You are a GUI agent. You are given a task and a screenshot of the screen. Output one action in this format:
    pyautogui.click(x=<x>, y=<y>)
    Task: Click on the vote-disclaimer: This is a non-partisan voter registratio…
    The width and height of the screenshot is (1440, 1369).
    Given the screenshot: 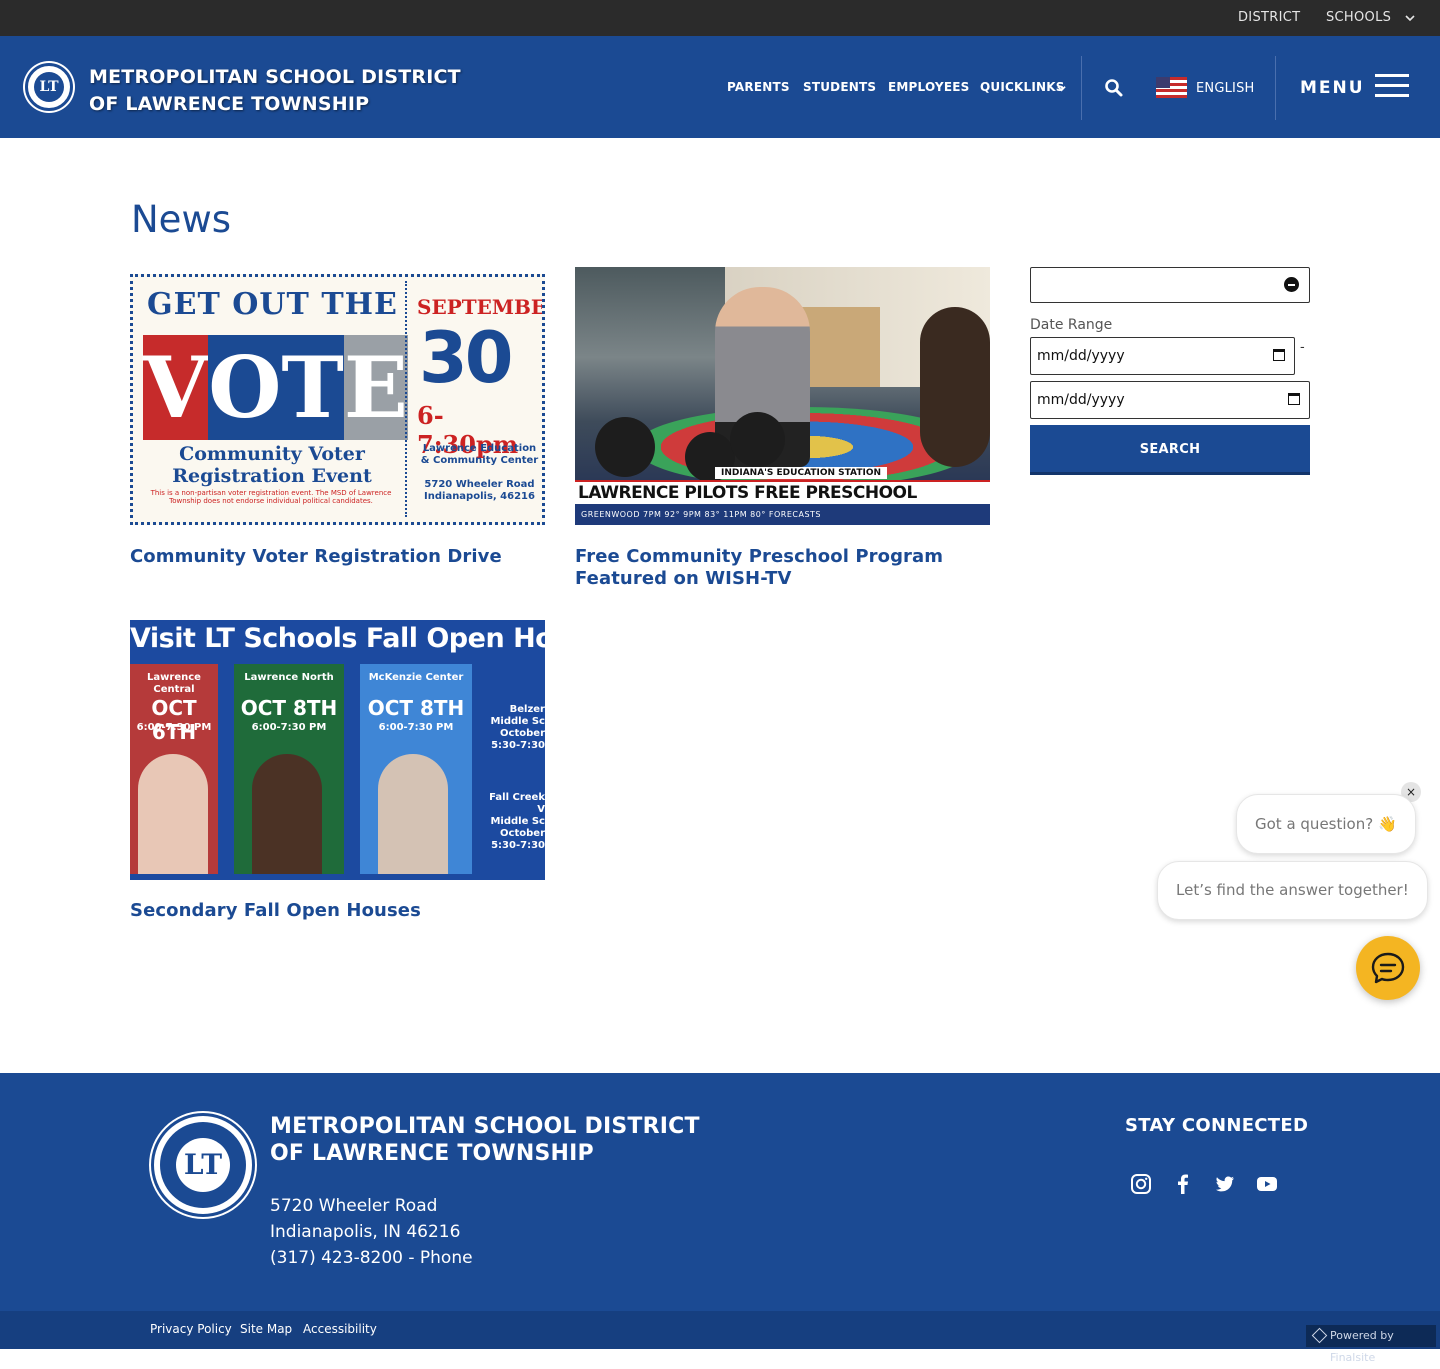 What is the action you would take?
    pyautogui.click(x=271, y=497)
    